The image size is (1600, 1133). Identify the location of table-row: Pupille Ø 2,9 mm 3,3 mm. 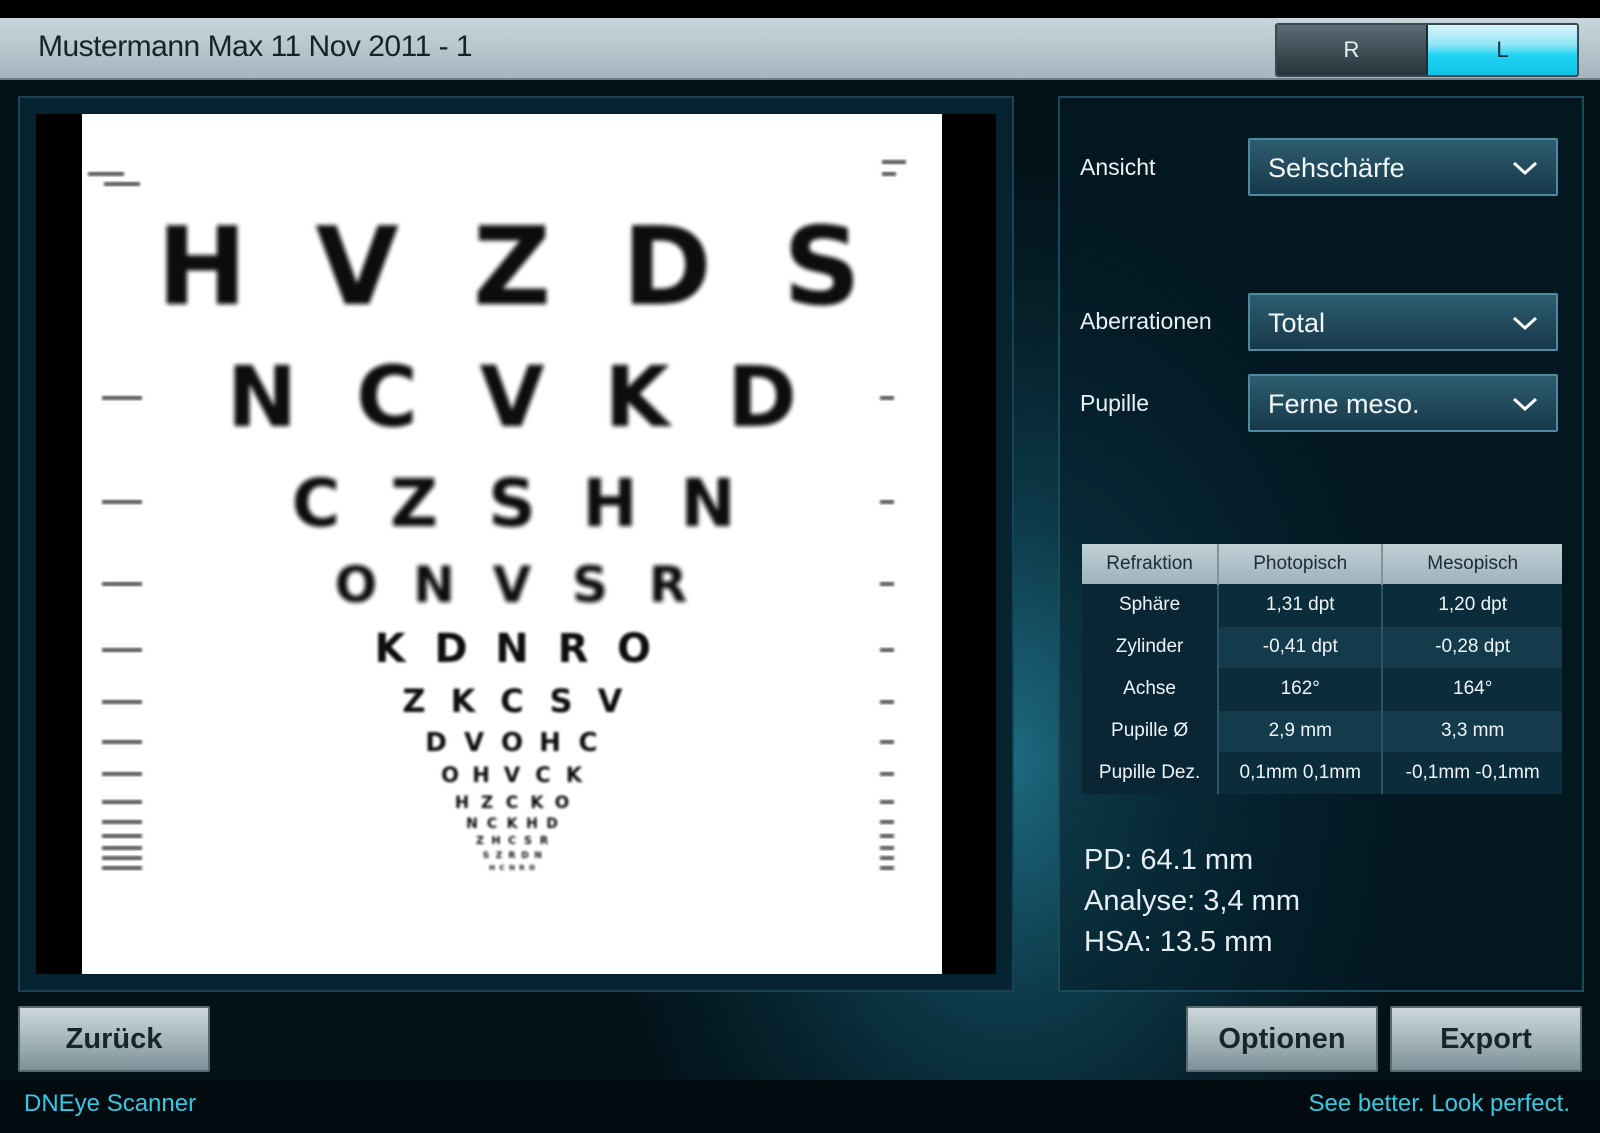
(1322, 730).